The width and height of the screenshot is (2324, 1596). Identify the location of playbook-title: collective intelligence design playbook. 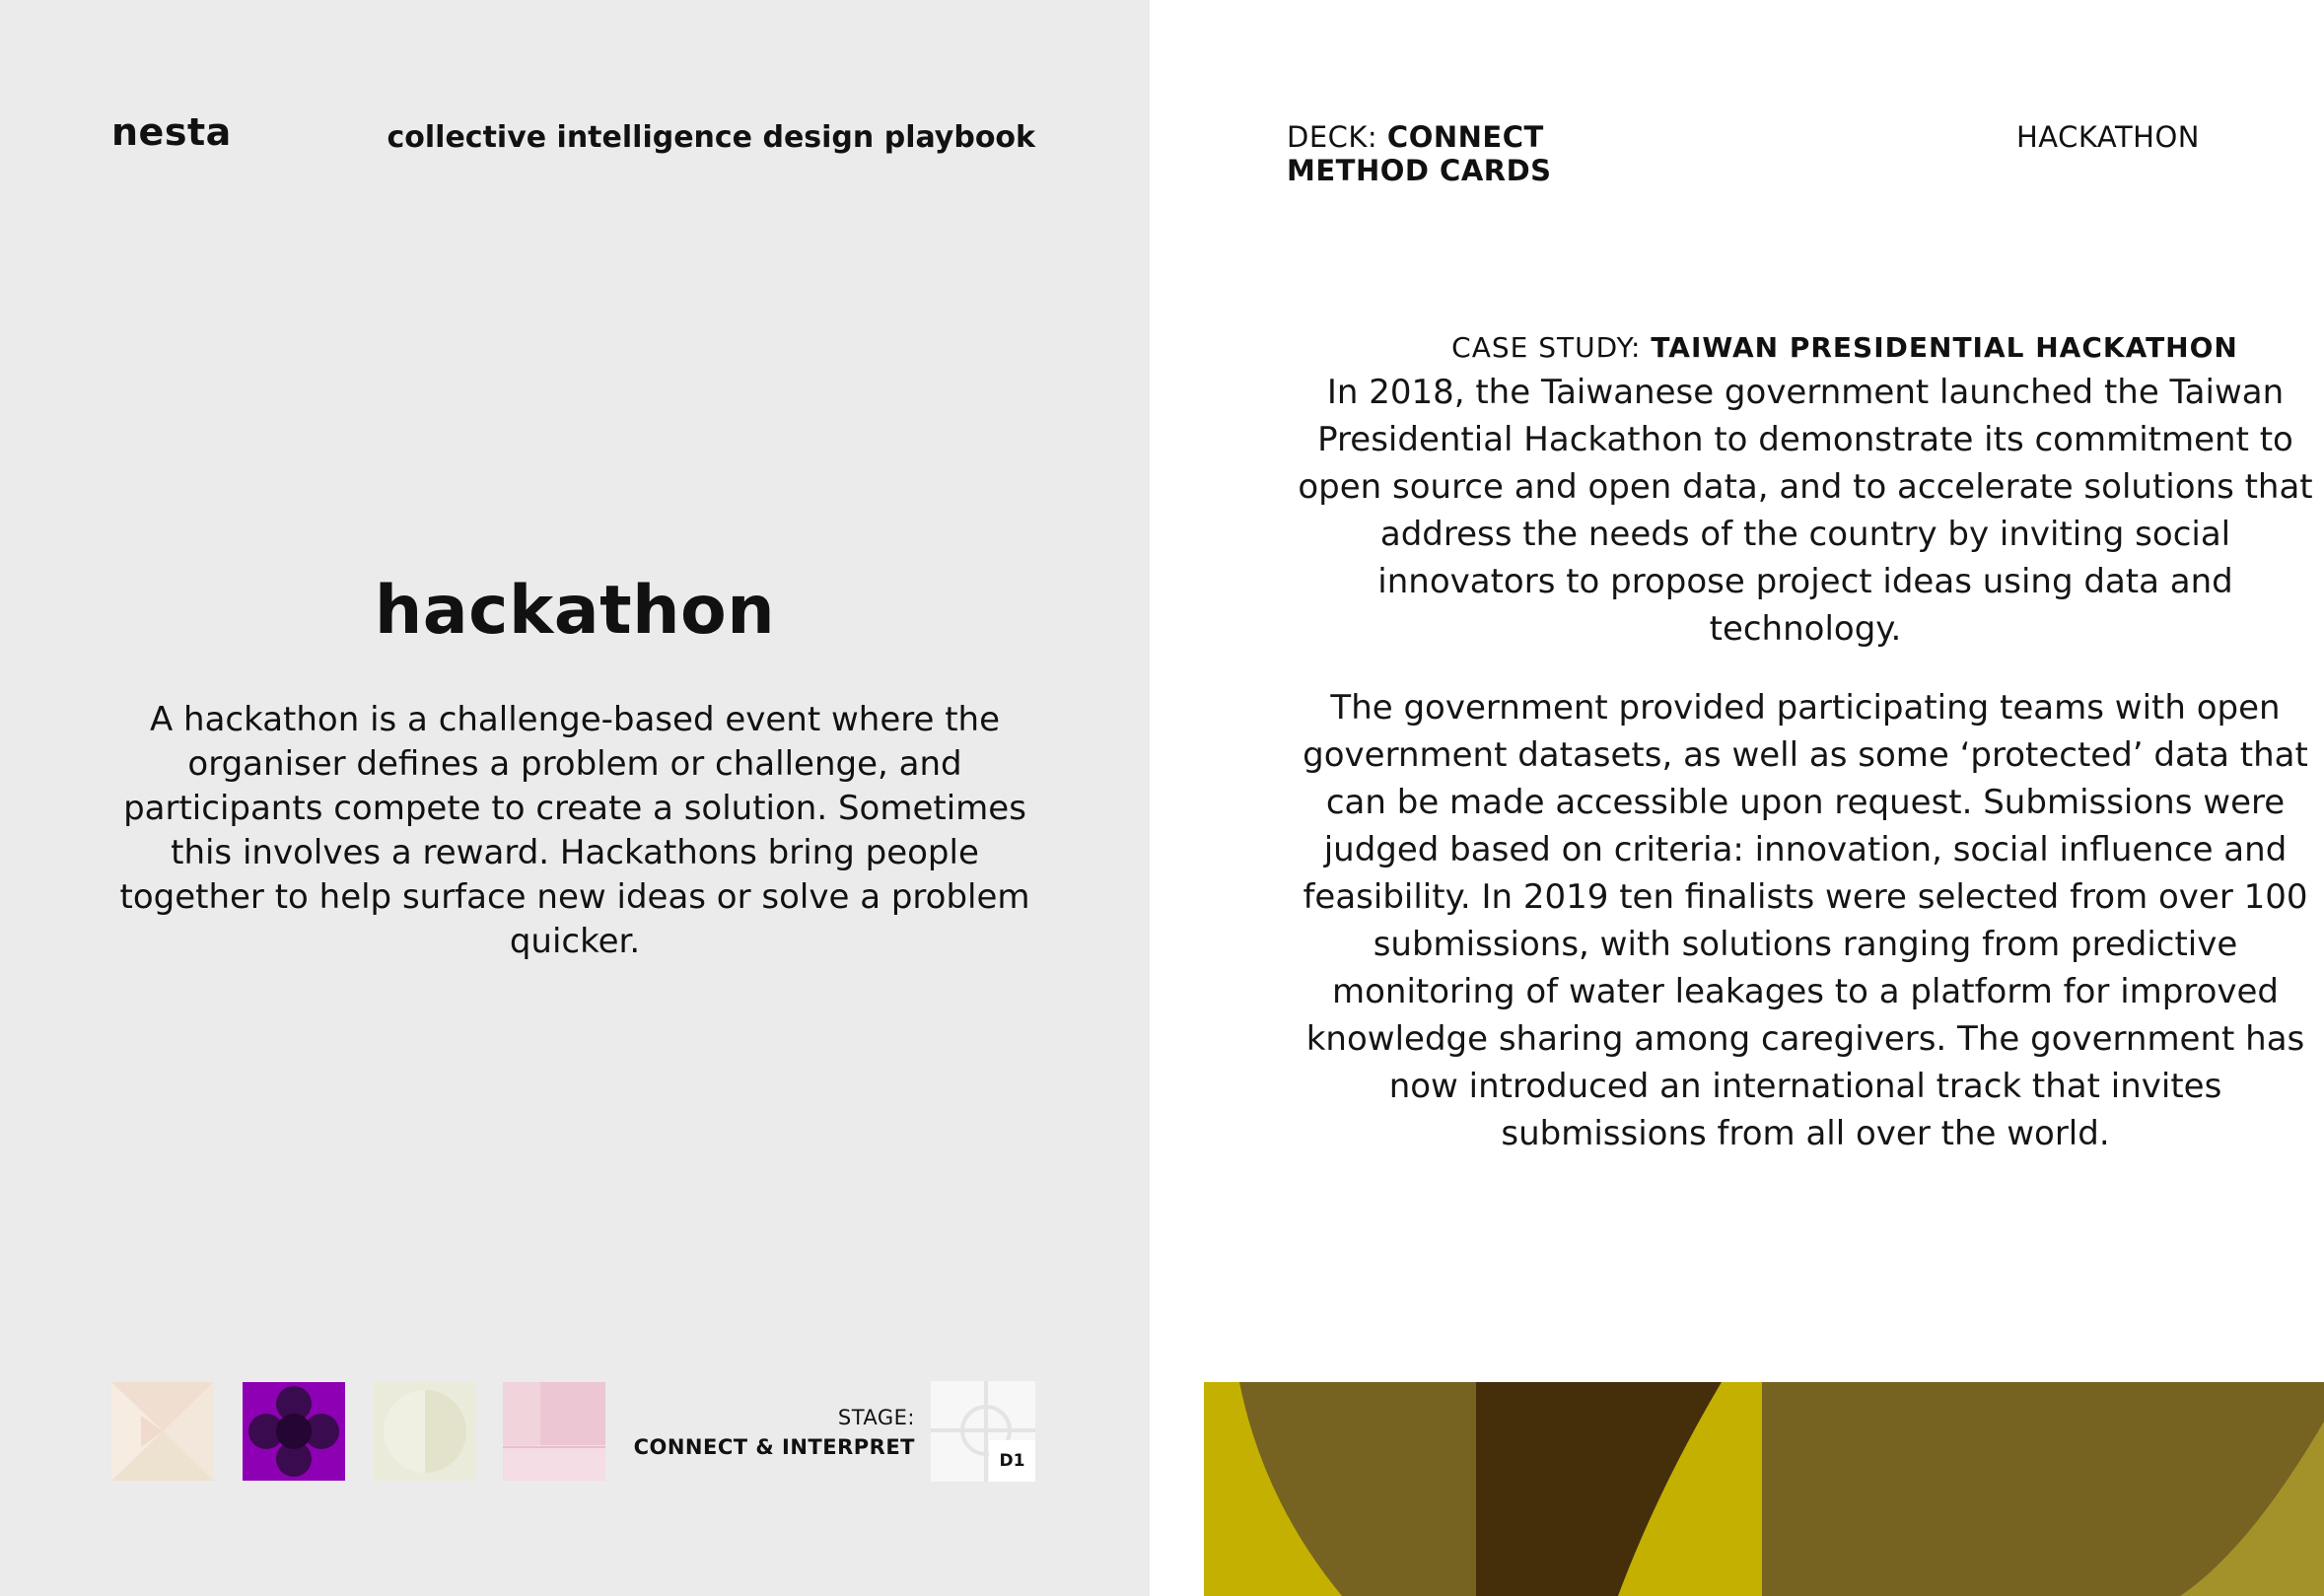
(711, 137).